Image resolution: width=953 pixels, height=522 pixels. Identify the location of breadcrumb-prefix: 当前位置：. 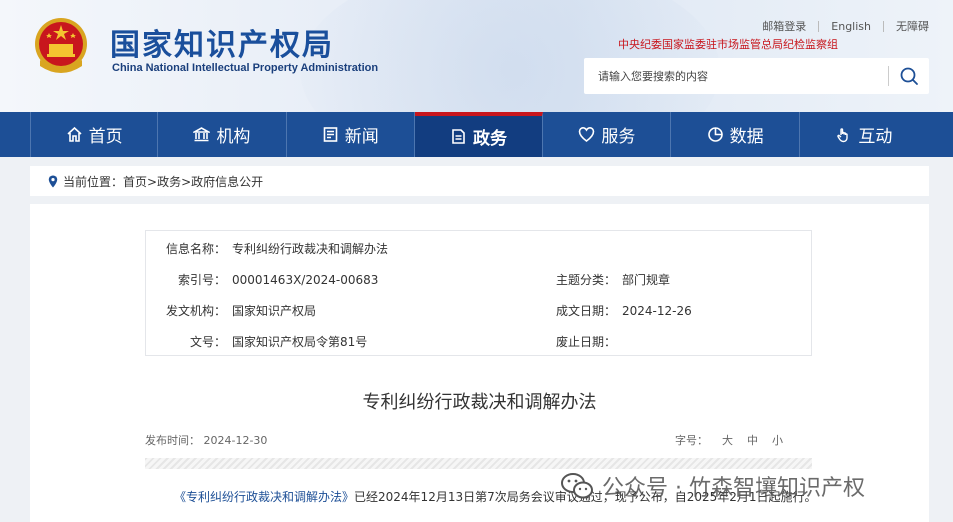
(93, 181).